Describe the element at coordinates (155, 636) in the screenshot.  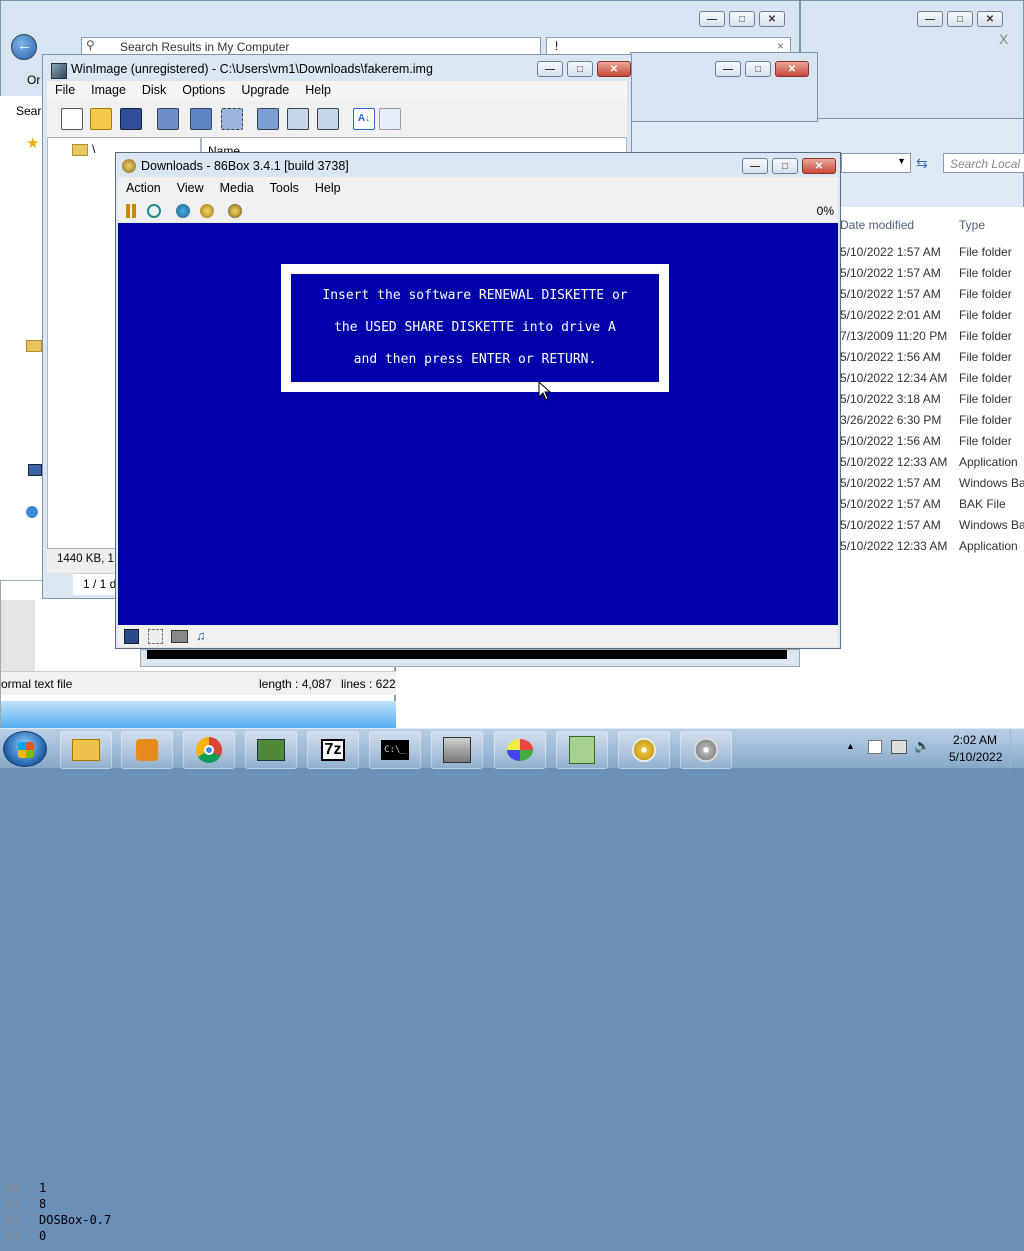
I see `cdrom-icon` at that location.